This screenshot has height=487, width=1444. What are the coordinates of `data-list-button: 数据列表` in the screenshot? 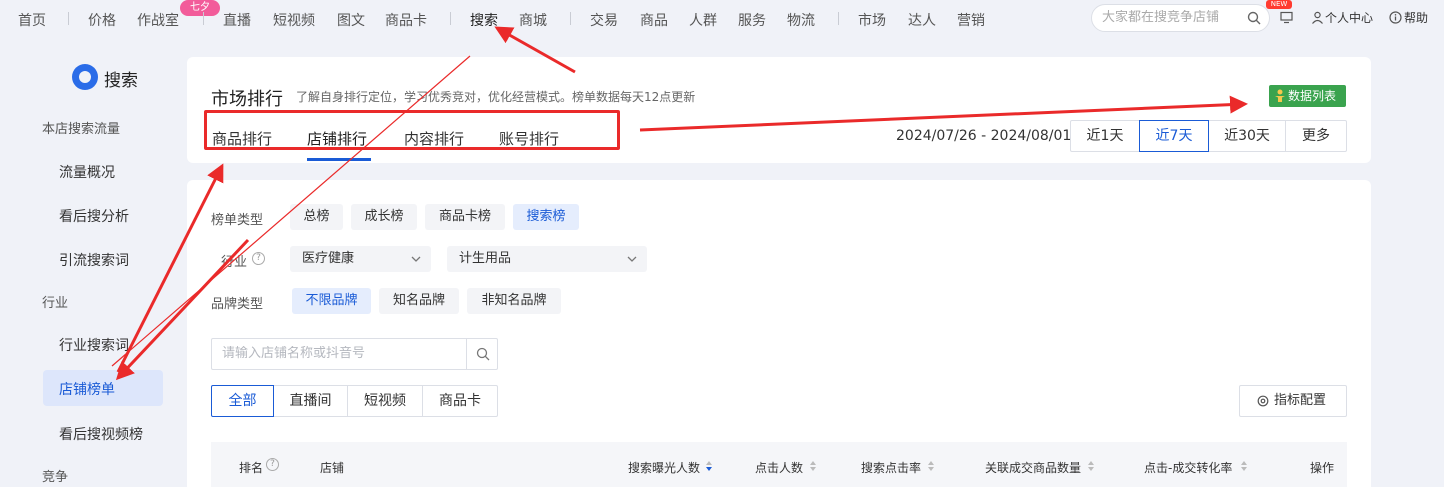 It's located at (1307, 96).